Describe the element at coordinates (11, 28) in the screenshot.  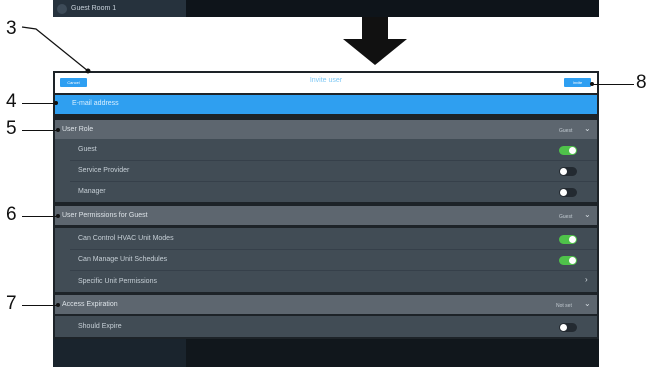
I see `callout-number: 3` at that location.